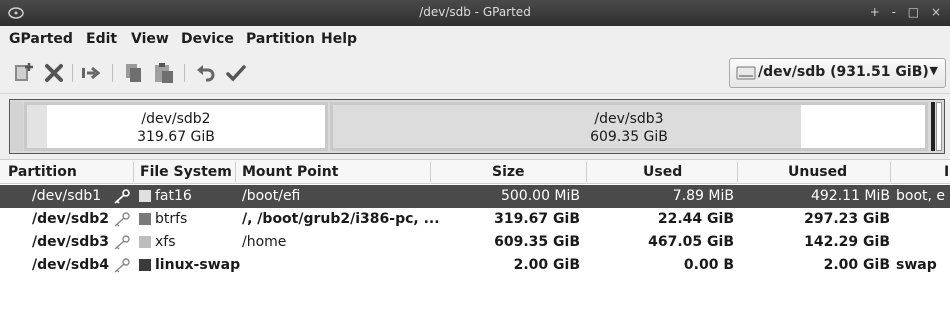 The width and height of the screenshot is (950, 335). What do you see at coordinates (939, 126) in the screenshot?
I see `partition-block-sdb4` at bounding box center [939, 126].